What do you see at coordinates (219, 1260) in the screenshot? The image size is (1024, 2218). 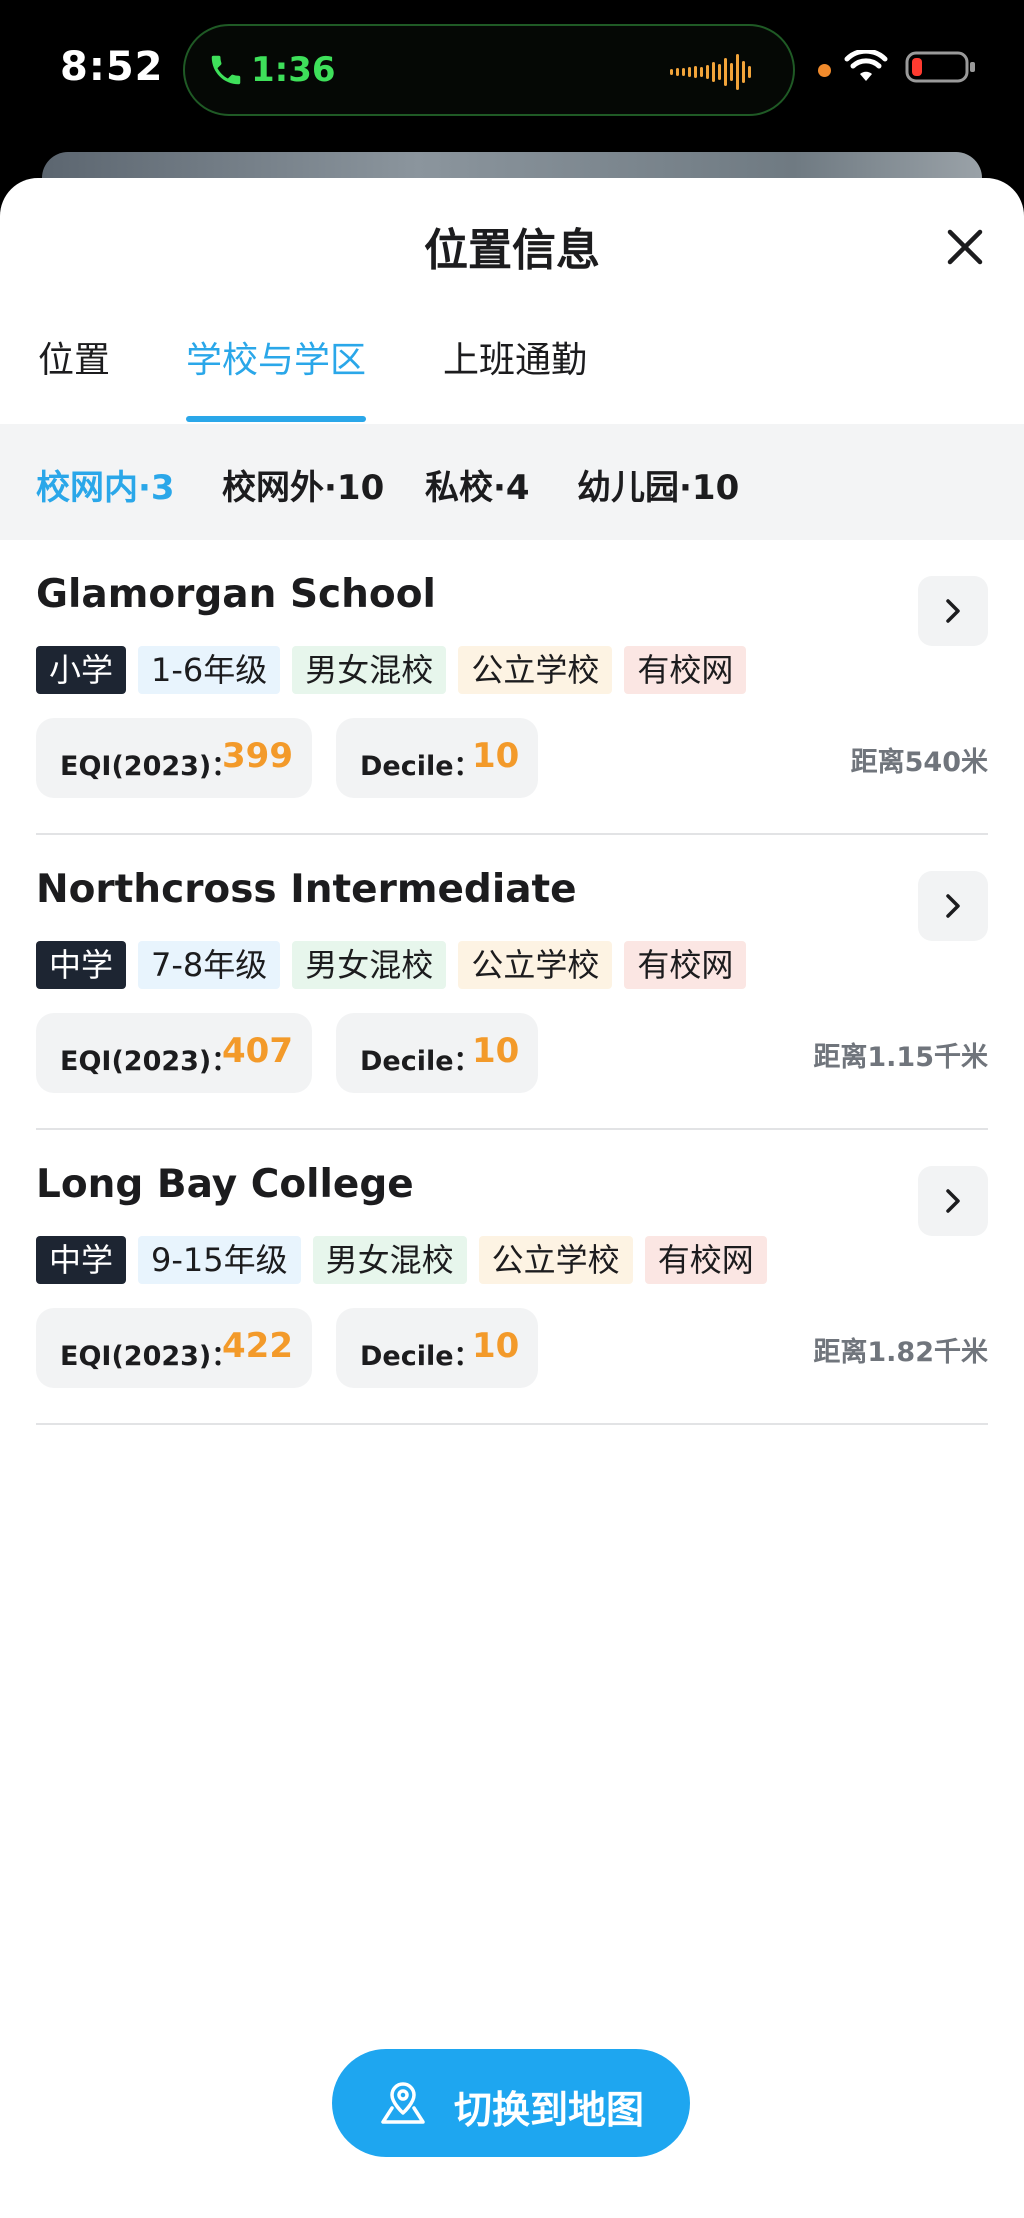 I see `tag-grades: 9-15年级` at bounding box center [219, 1260].